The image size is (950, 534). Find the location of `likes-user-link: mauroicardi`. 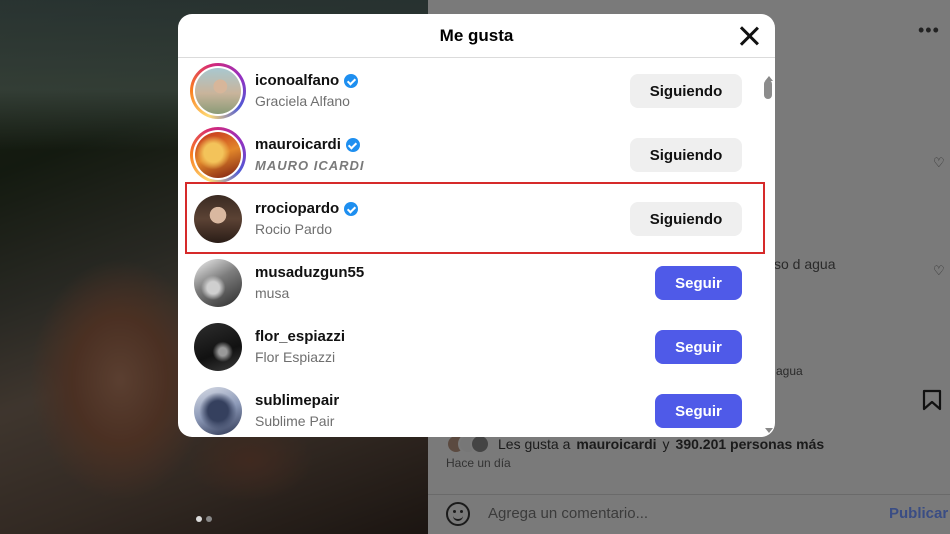

likes-user-link: mauroicardi is located at coordinates (616, 444).